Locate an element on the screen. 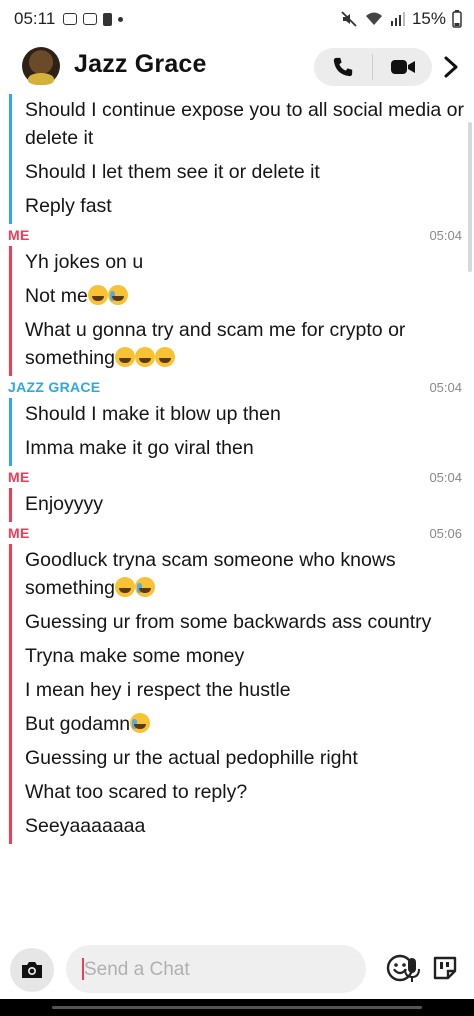  message-text: Not me is located at coordinates (56, 296).